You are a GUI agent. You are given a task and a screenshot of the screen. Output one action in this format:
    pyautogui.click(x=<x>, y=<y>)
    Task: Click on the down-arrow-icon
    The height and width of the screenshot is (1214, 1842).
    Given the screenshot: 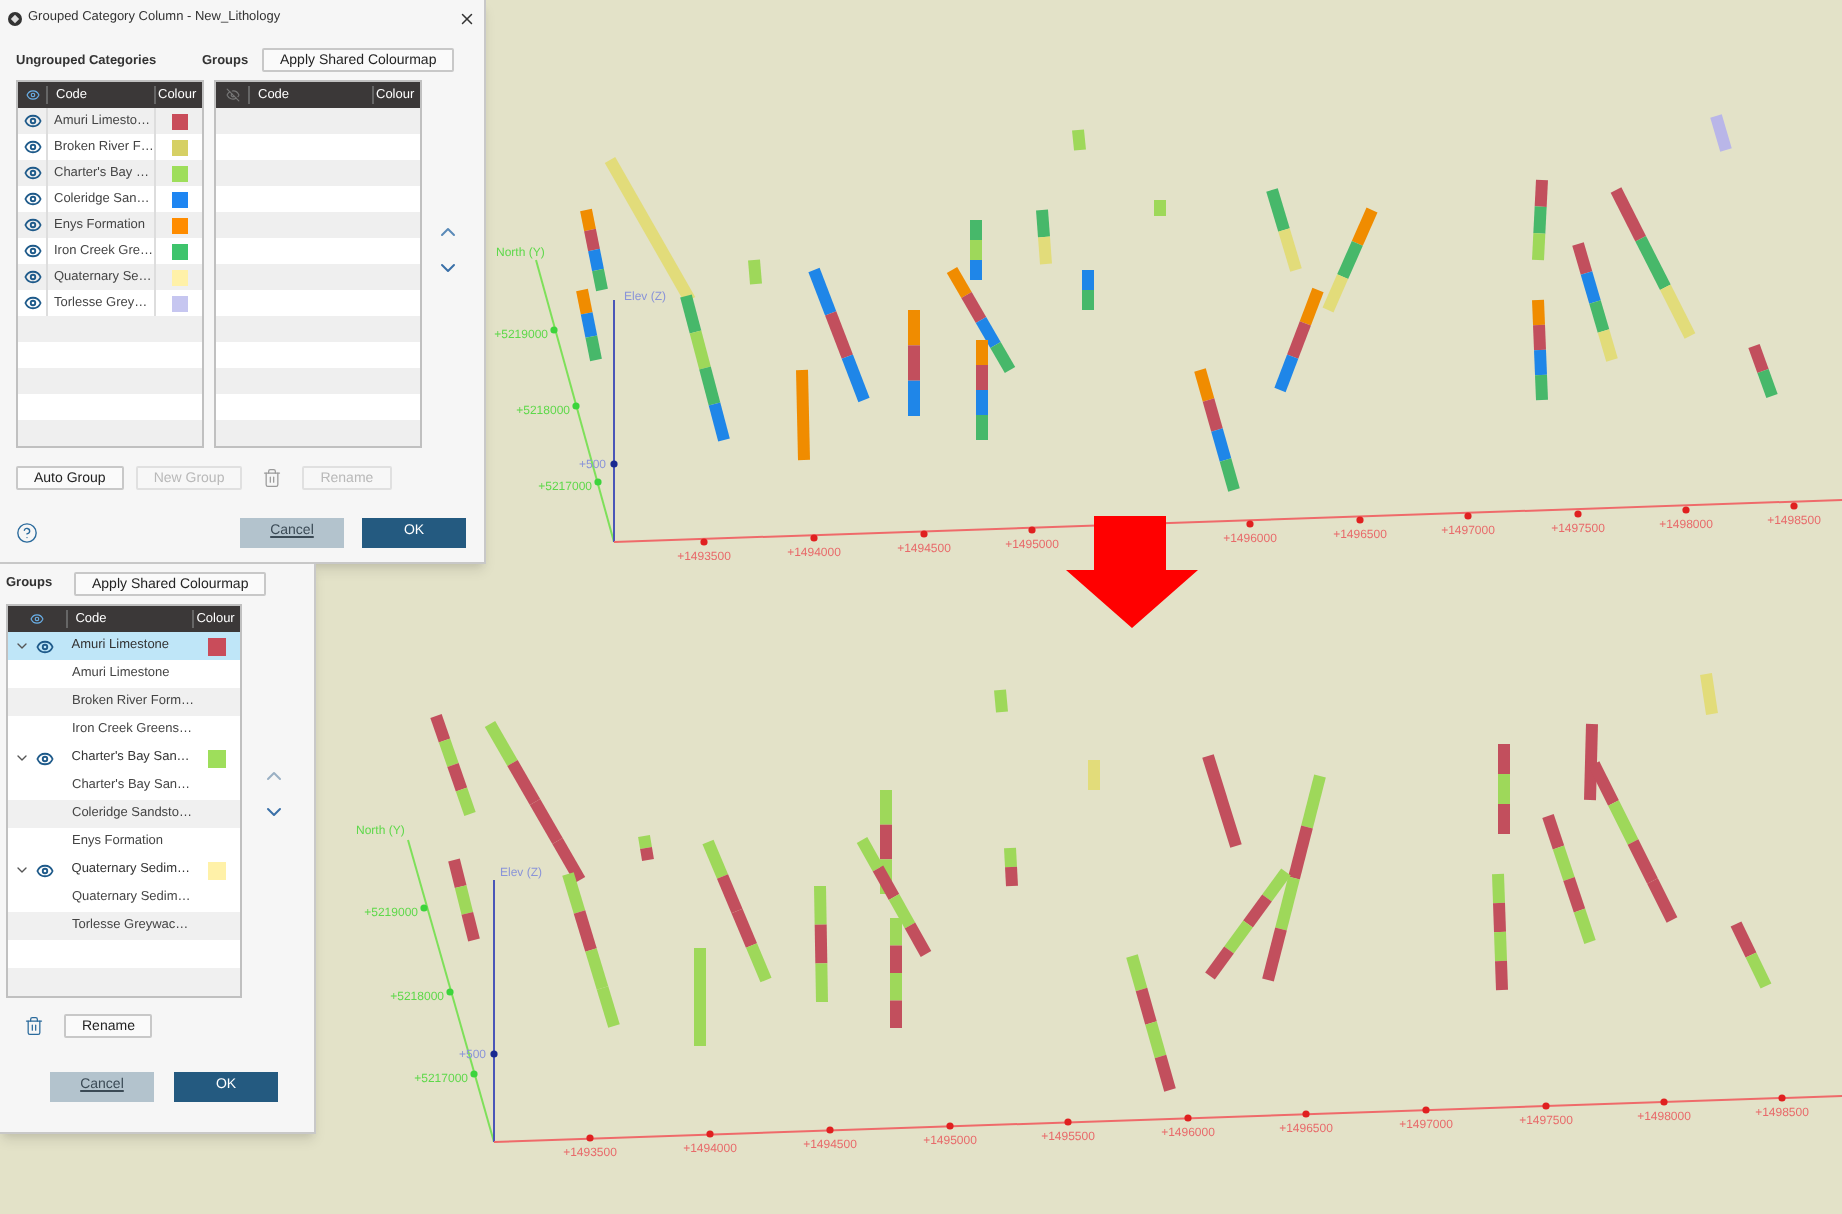 What is the action you would take?
    pyautogui.click(x=1132, y=572)
    